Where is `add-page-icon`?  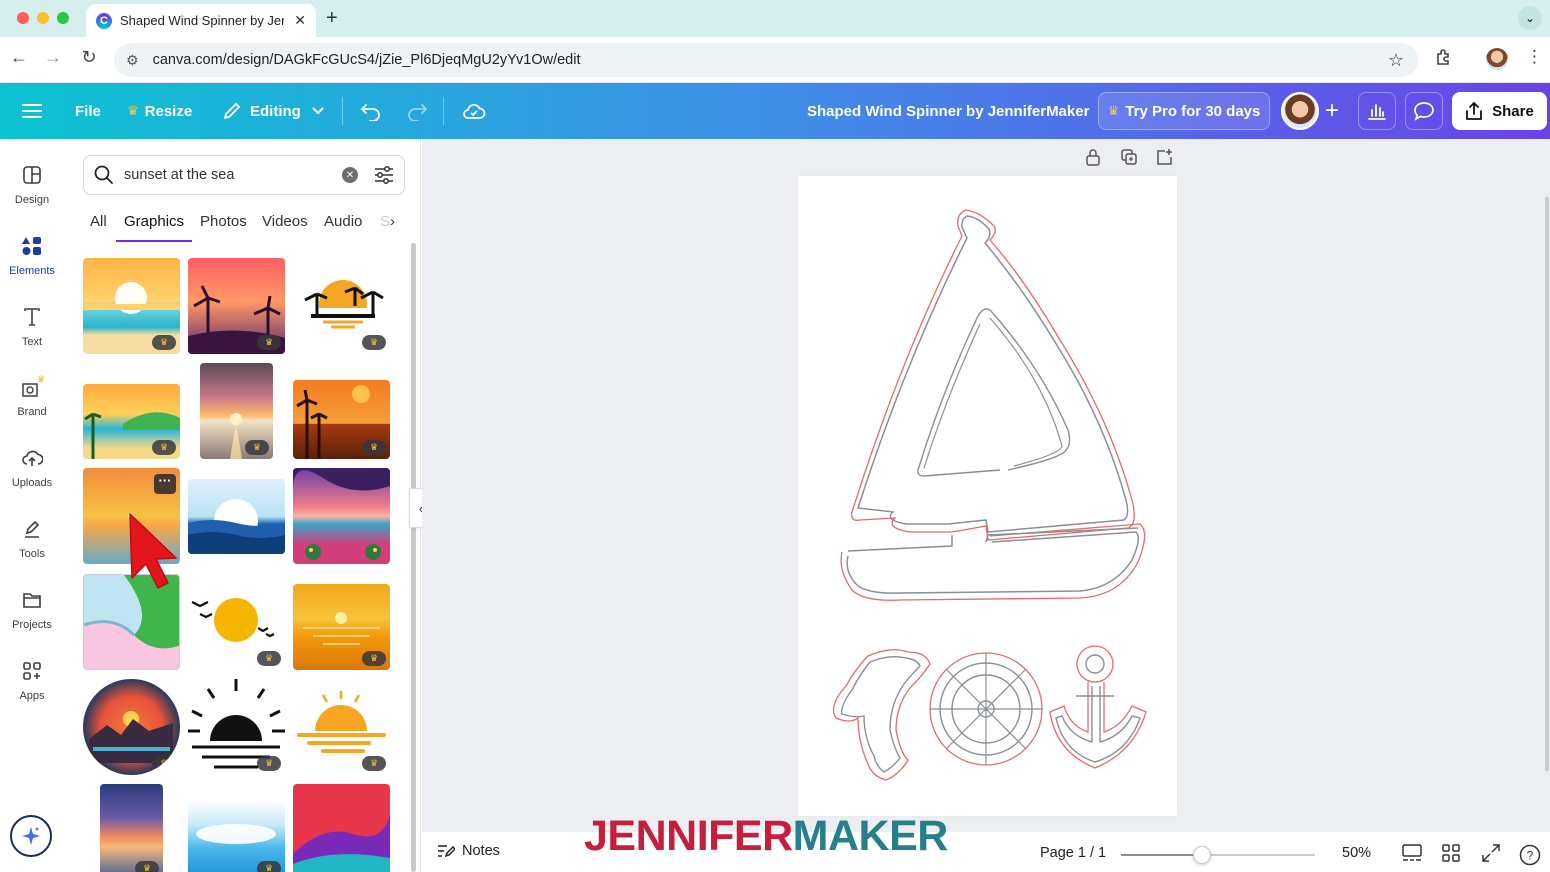 add-page-icon is located at coordinates (1164, 159).